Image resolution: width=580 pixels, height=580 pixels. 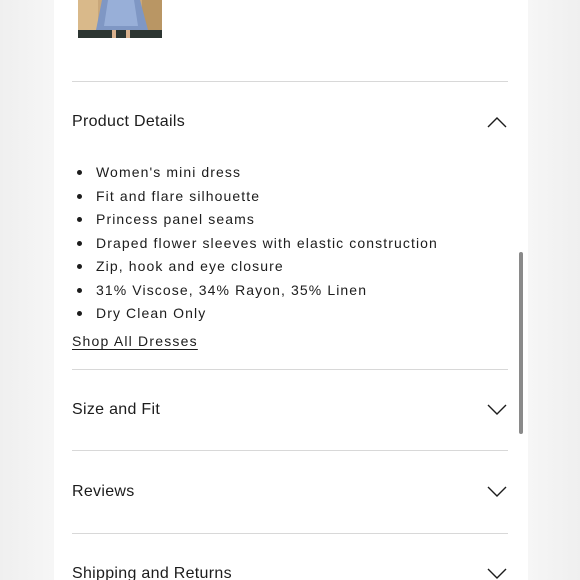 I want to click on accordion-reviews: Reviews, so click(x=290, y=492).